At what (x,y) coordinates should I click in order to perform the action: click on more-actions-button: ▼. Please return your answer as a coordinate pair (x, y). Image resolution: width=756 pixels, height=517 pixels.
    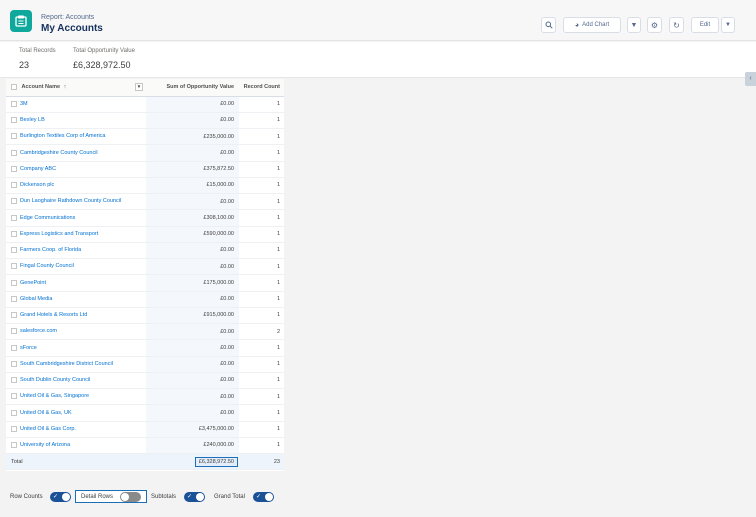
    Looking at the image, I should click on (728, 25).